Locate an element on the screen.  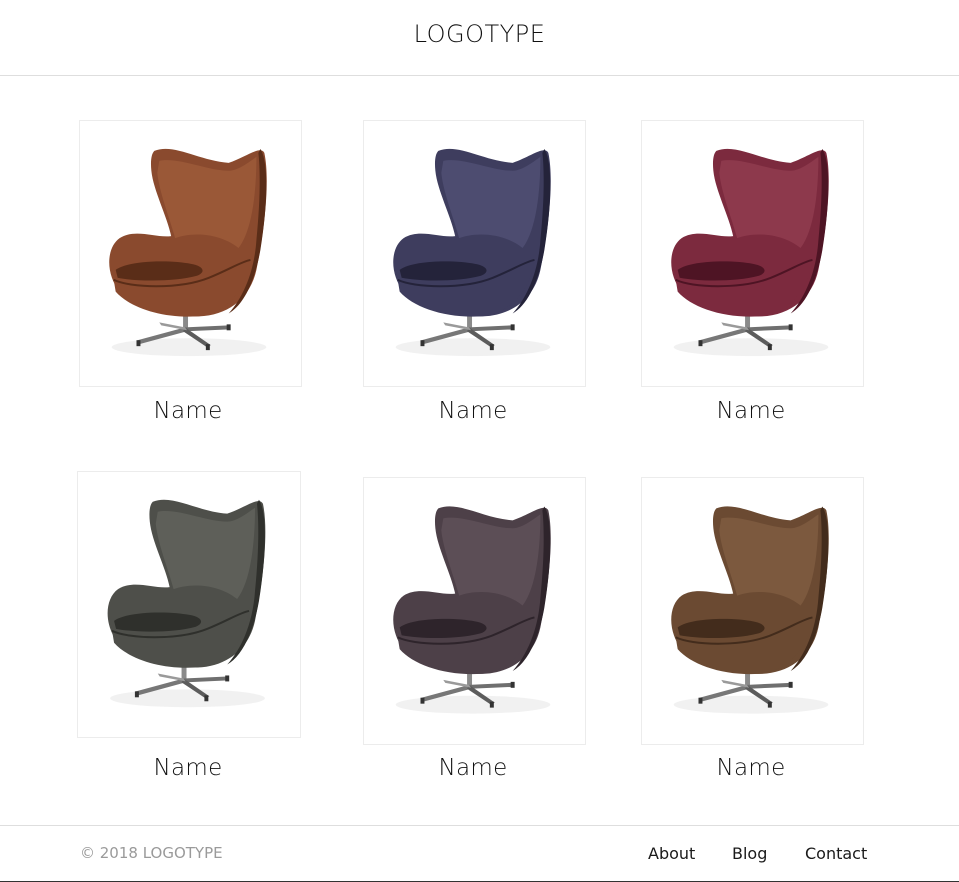
nav-link-about: About is located at coordinates (671, 853).